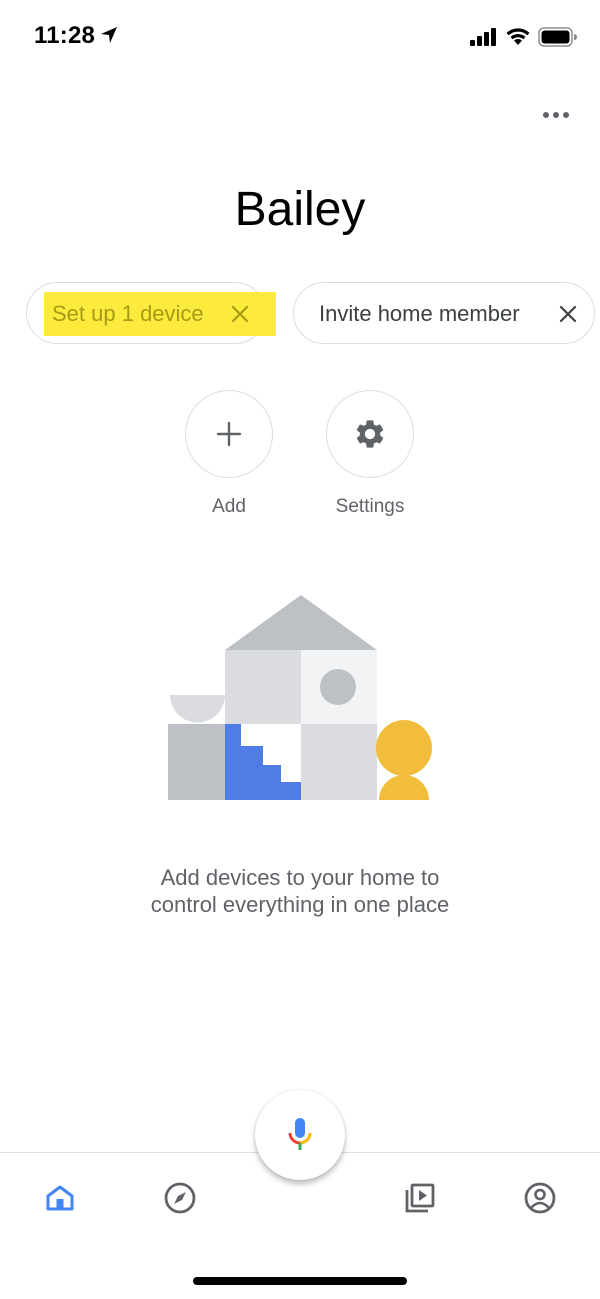 This screenshot has height=1299, width=600. Describe the element at coordinates (419, 313) in the screenshot. I see `invite-member-label: Invite home member` at that location.